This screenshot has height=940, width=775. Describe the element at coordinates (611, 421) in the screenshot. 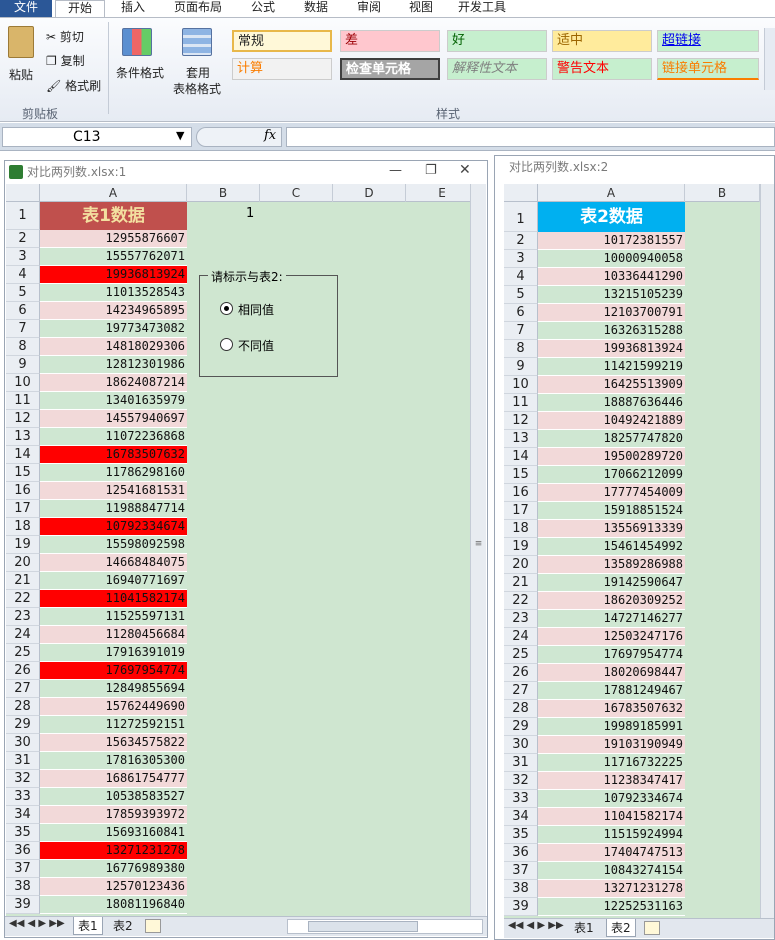

I see `data-cell: 10492421889` at that location.